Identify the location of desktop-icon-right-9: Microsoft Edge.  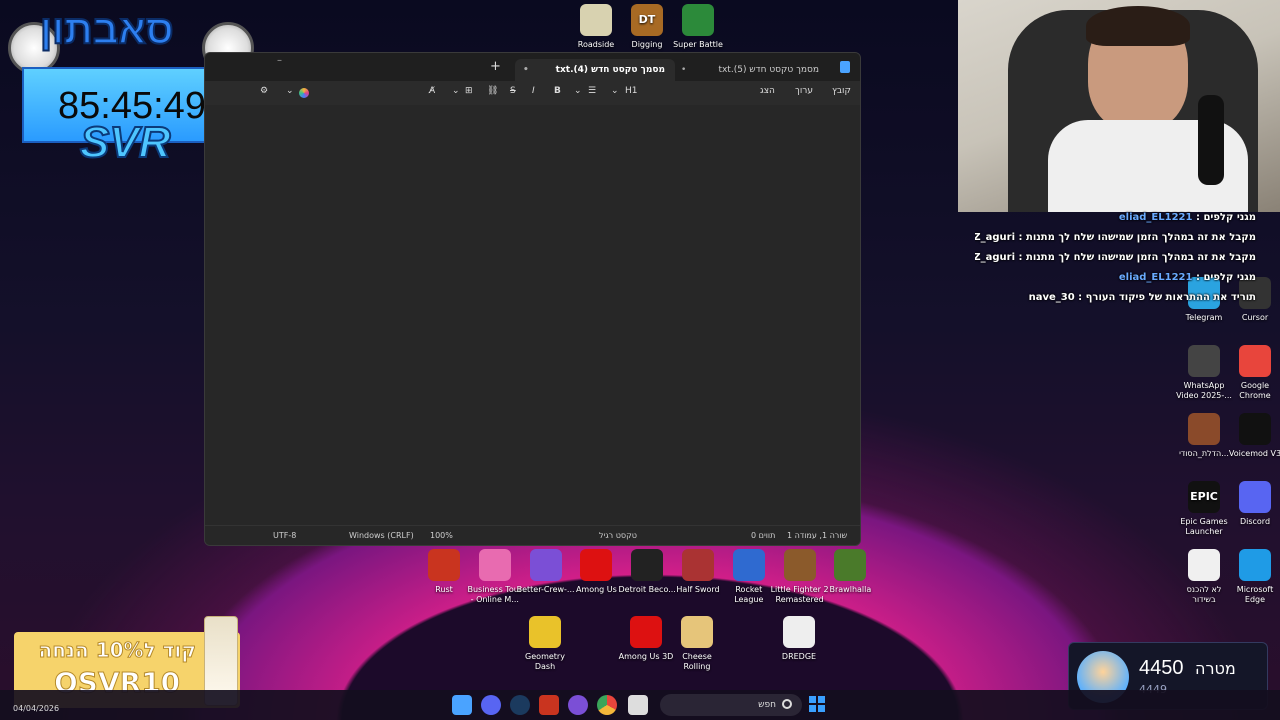
(1253, 577).